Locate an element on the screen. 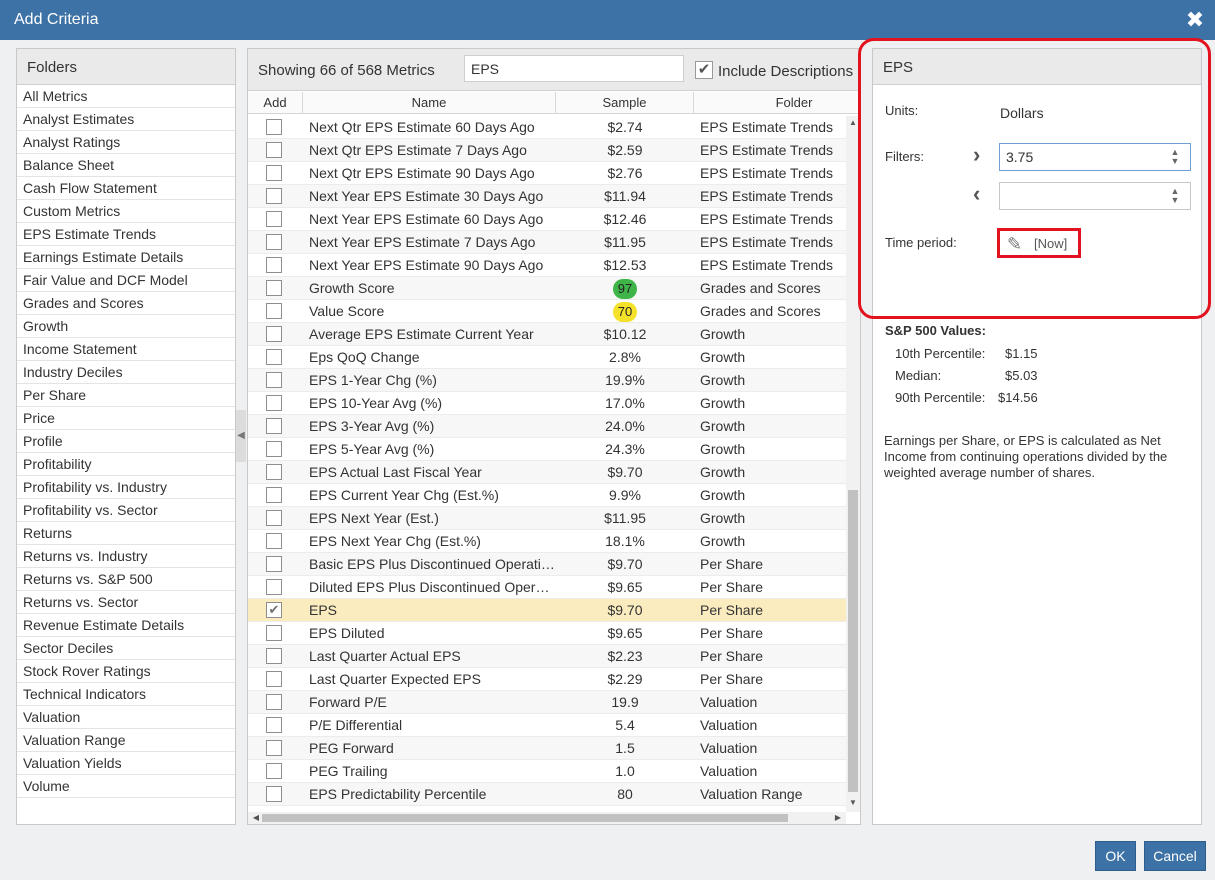 This screenshot has height=880, width=1215. folder-item: Analyst Estimates is located at coordinates (126, 119).